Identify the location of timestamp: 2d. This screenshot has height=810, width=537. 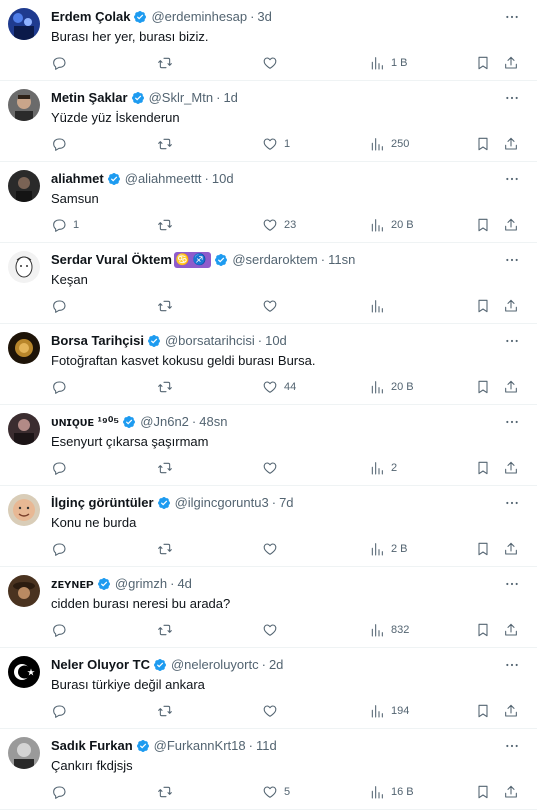
(276, 665).